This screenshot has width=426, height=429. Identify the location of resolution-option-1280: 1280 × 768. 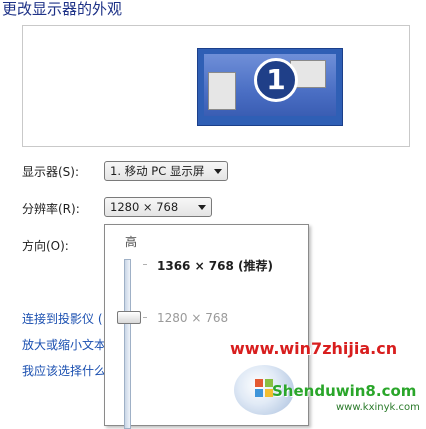
(192, 318).